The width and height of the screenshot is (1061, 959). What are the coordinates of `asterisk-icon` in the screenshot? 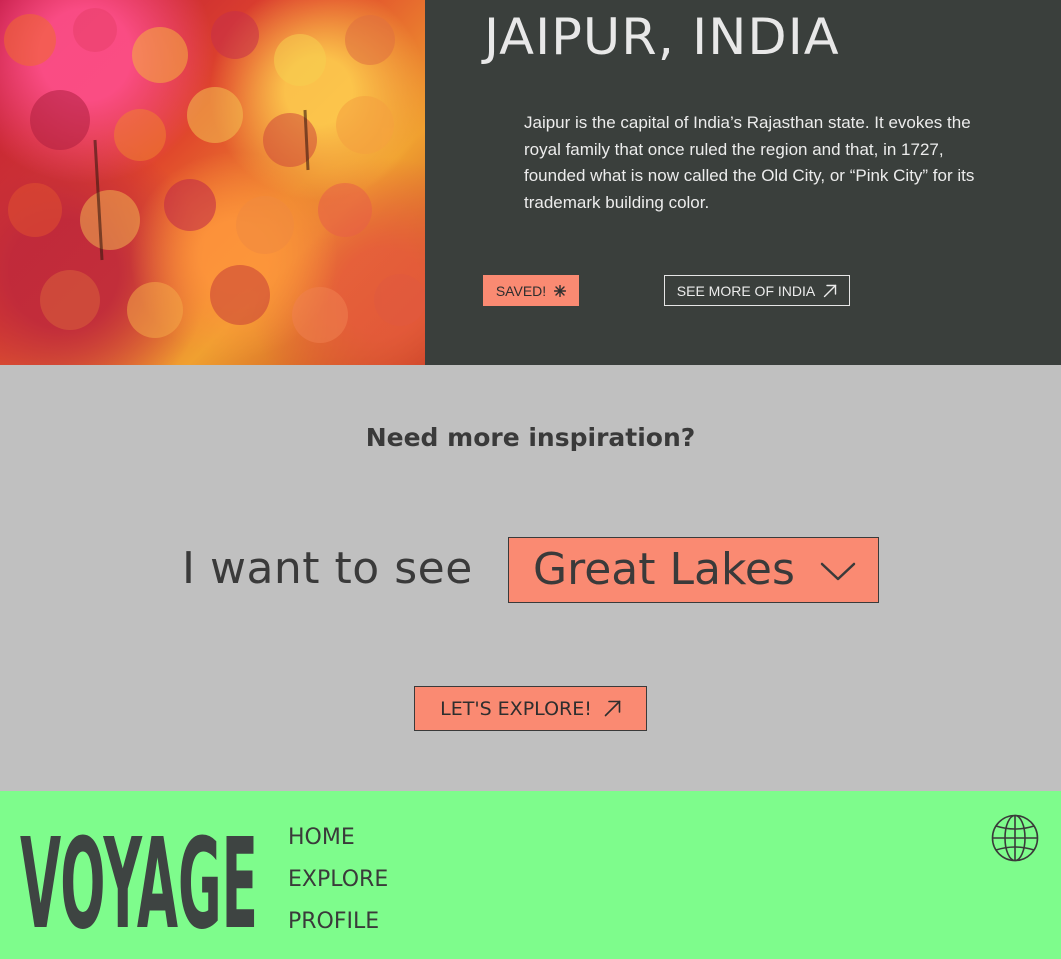 It's located at (560, 290).